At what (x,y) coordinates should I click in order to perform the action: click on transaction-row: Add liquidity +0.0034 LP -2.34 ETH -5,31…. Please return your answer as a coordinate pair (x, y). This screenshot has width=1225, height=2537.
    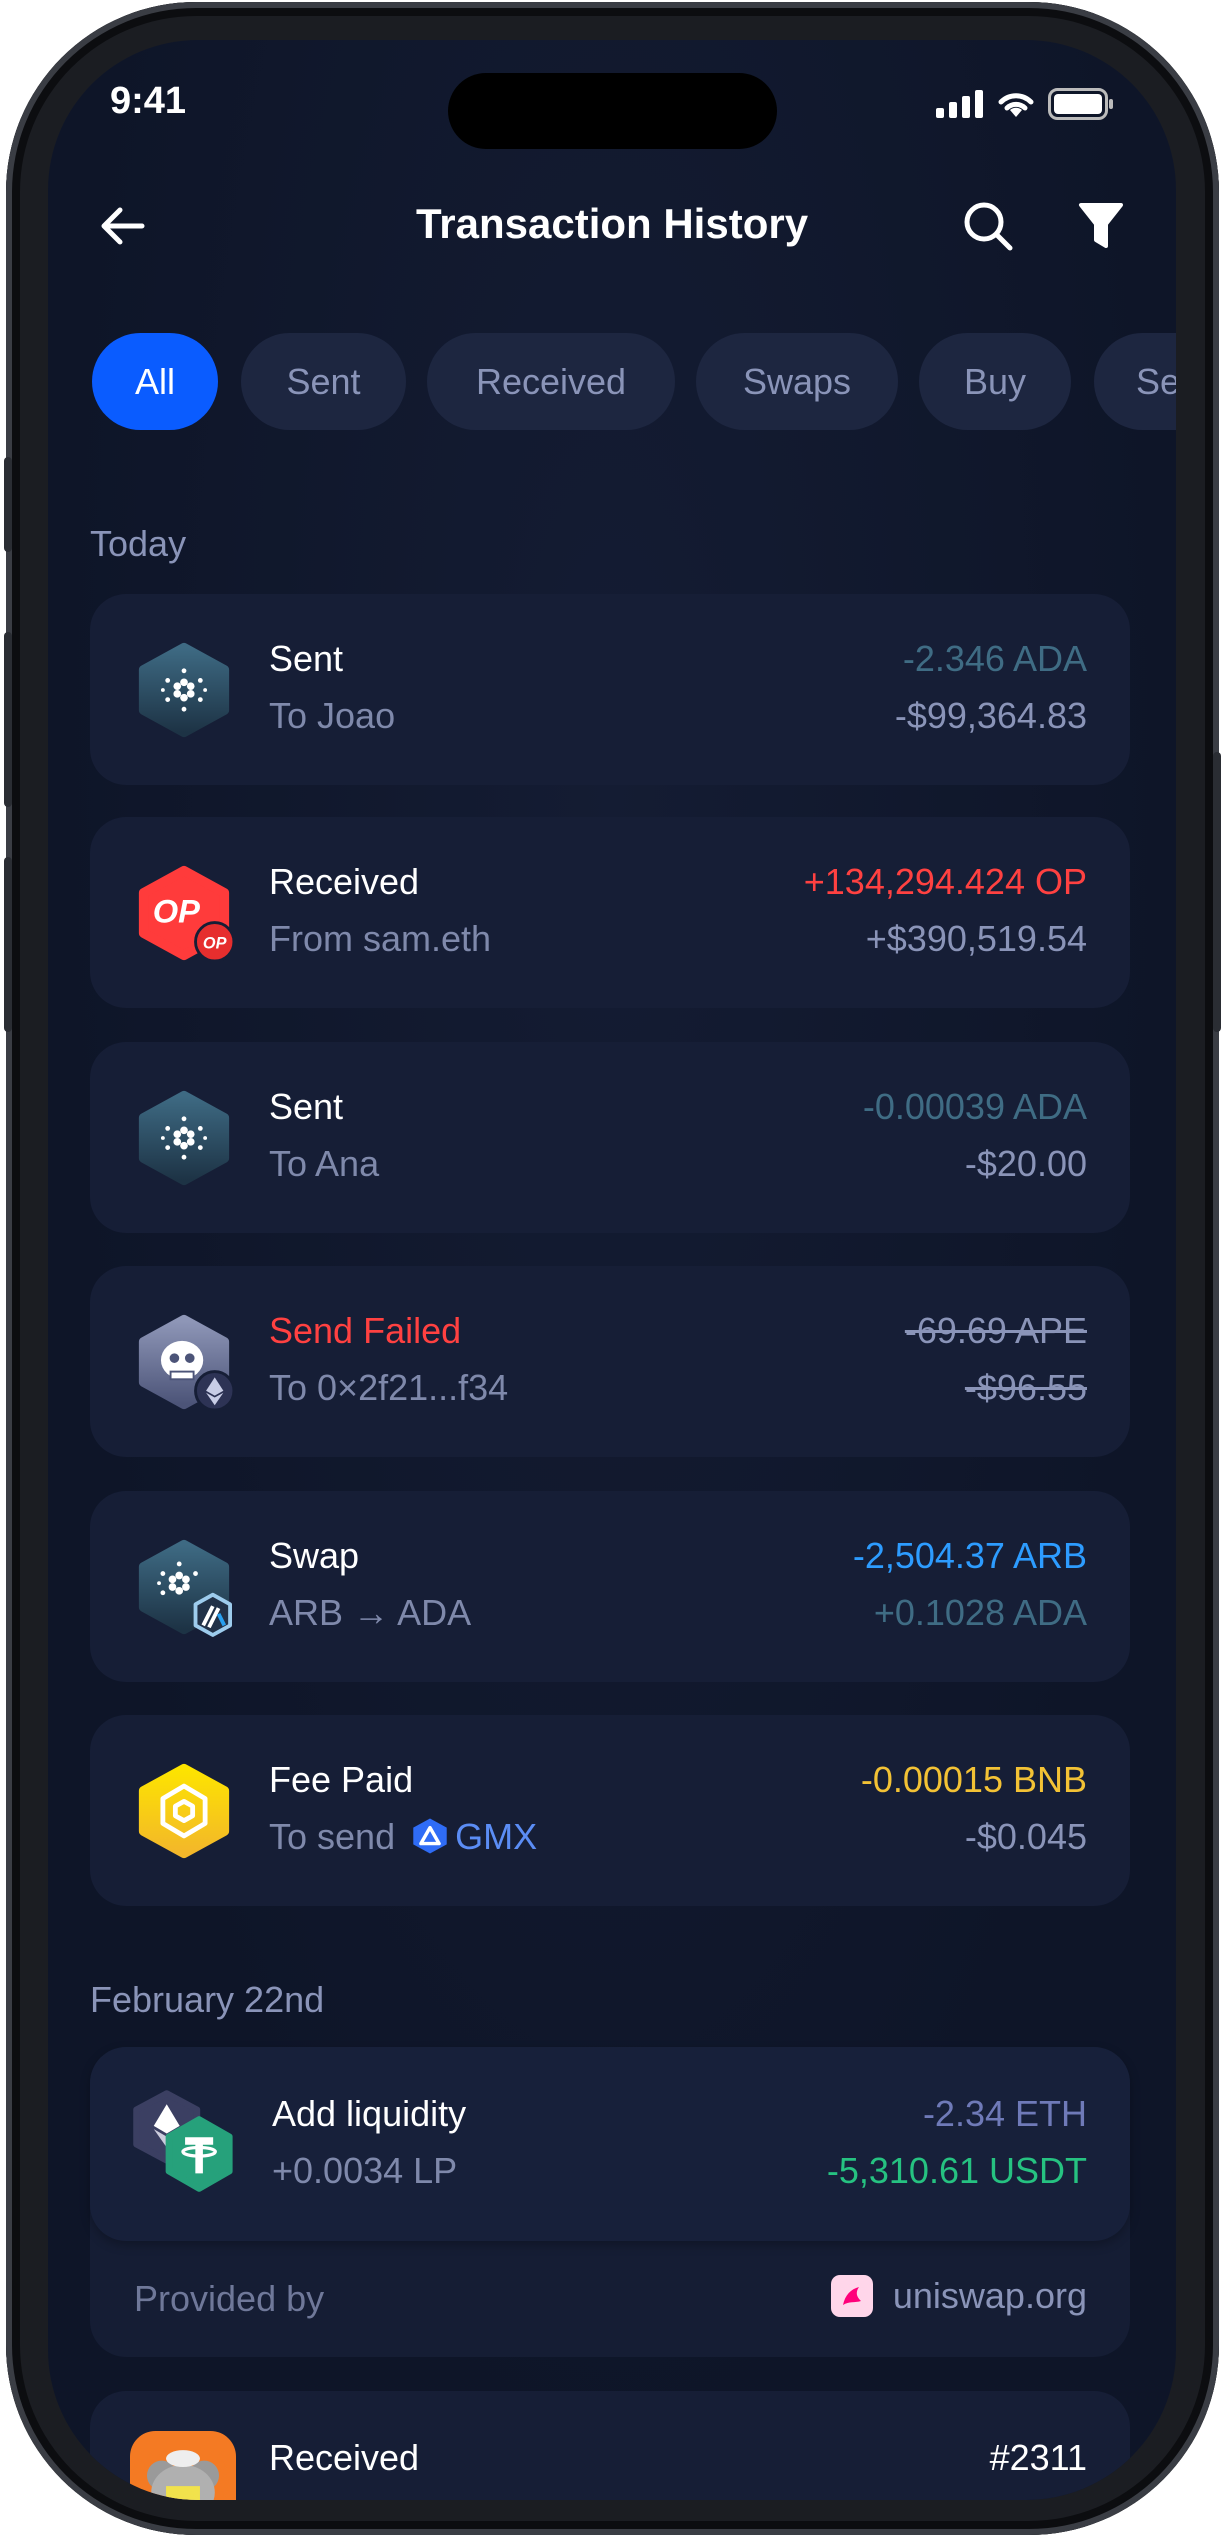
    Looking at the image, I should click on (610, 2202).